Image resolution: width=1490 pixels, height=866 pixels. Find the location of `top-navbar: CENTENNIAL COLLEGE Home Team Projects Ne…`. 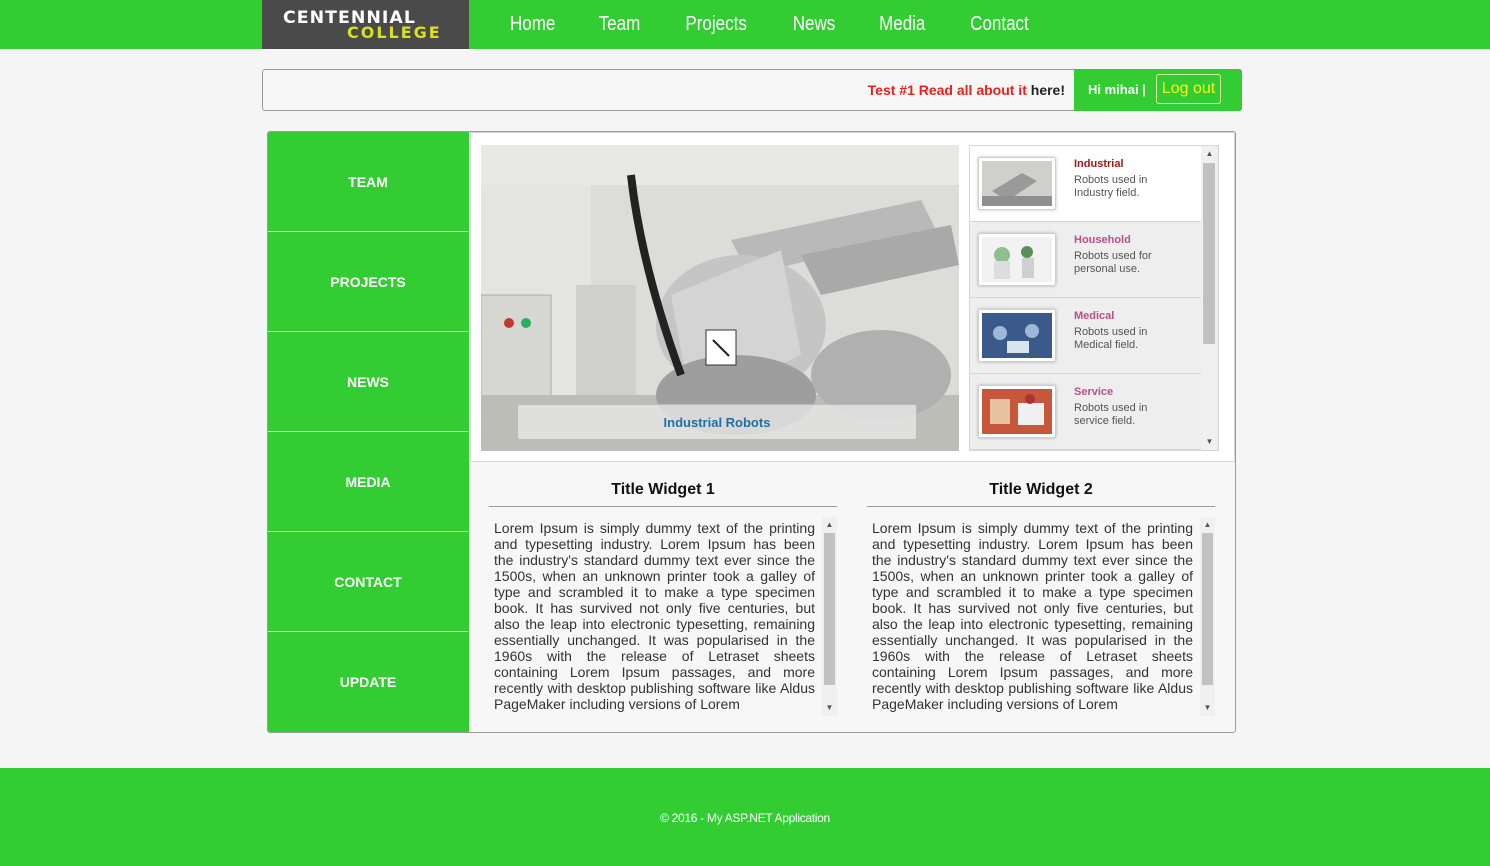

top-navbar: CENTENNIAL COLLEGE Home Team Projects Ne… is located at coordinates (745, 24).